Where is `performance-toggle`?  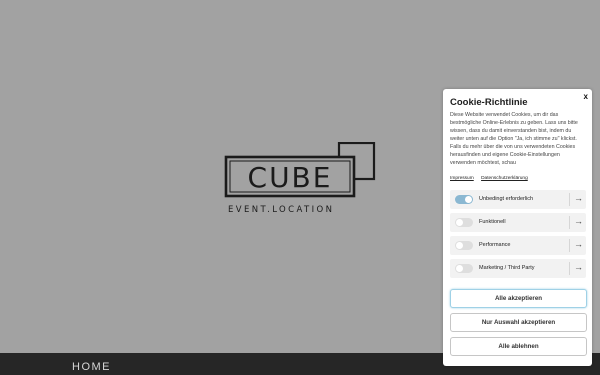 performance-toggle is located at coordinates (464, 245).